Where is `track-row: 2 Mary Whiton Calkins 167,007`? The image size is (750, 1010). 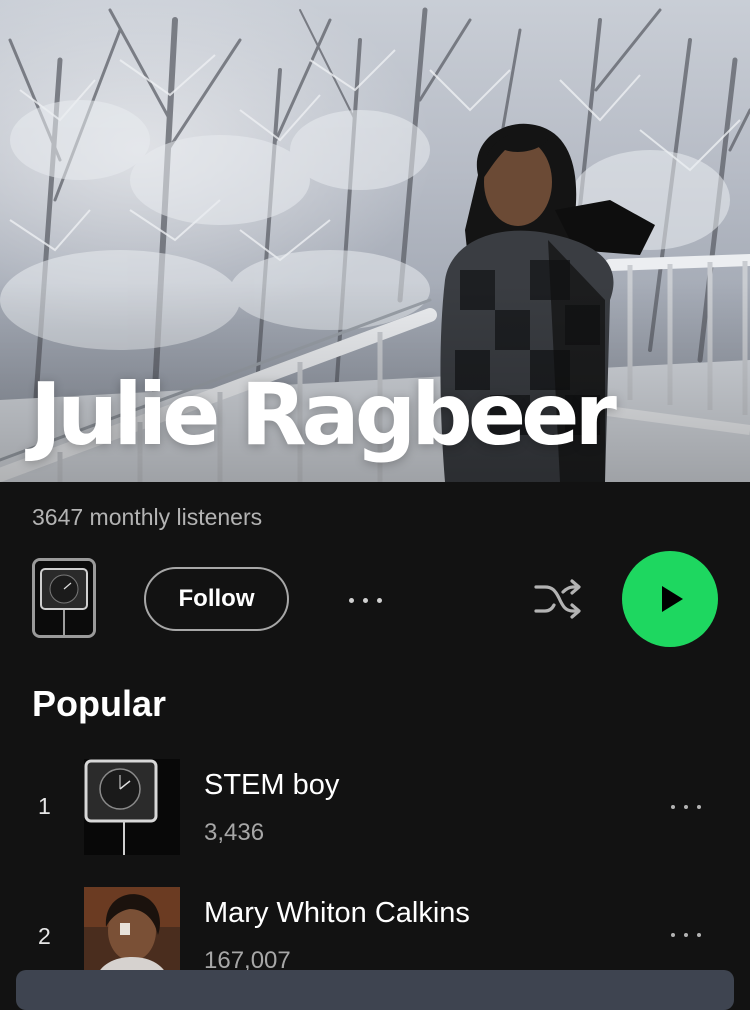 track-row: 2 Mary Whiton Calkins 167,007 is located at coordinates (375, 935).